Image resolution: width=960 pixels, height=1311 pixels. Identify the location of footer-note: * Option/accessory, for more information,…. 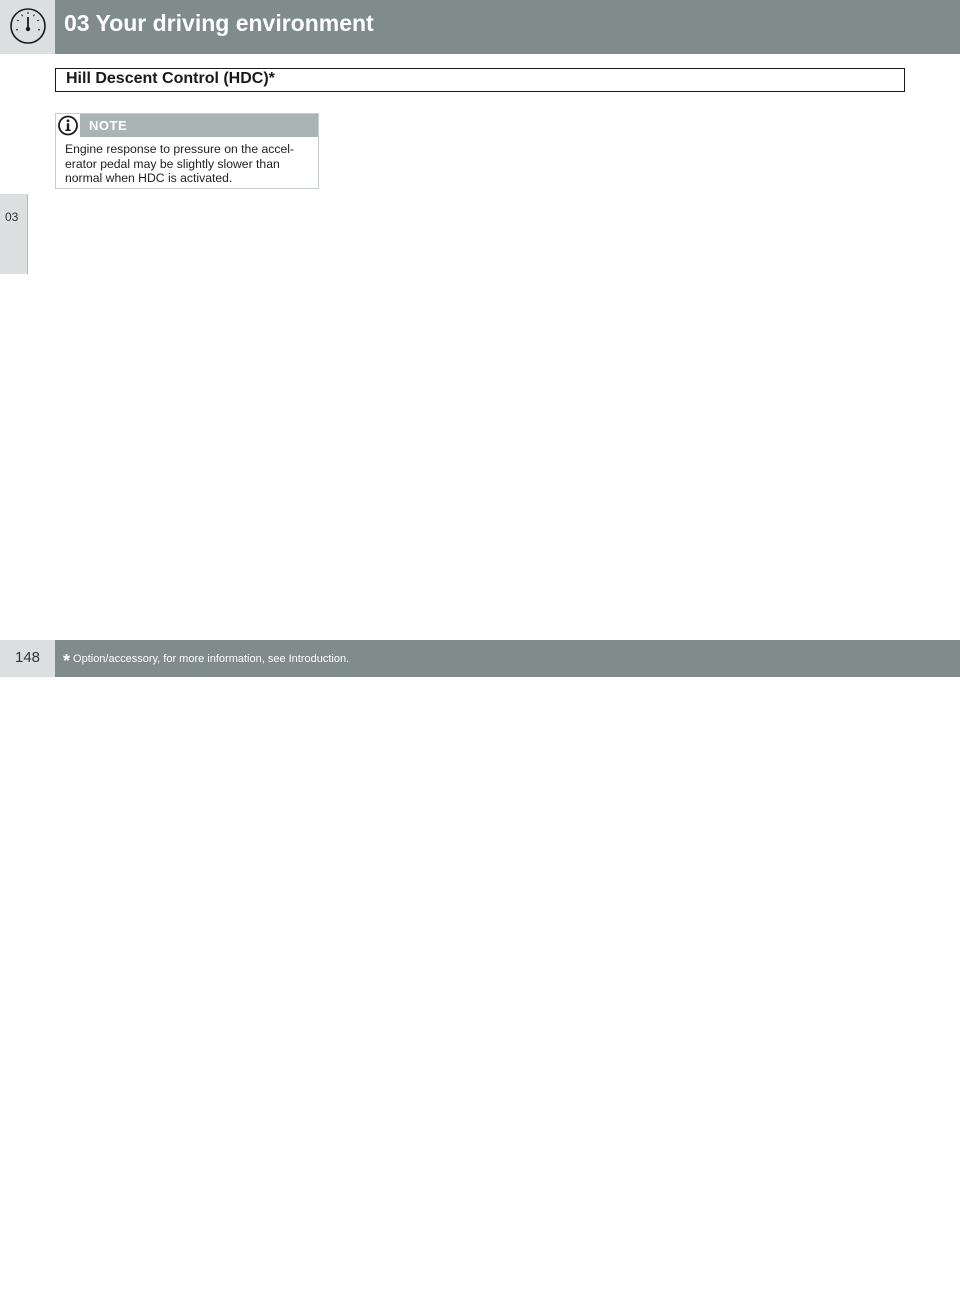
(206, 661).